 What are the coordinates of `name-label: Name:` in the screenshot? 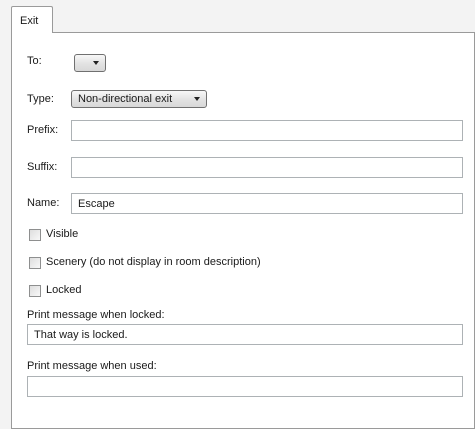 It's located at (43, 203).